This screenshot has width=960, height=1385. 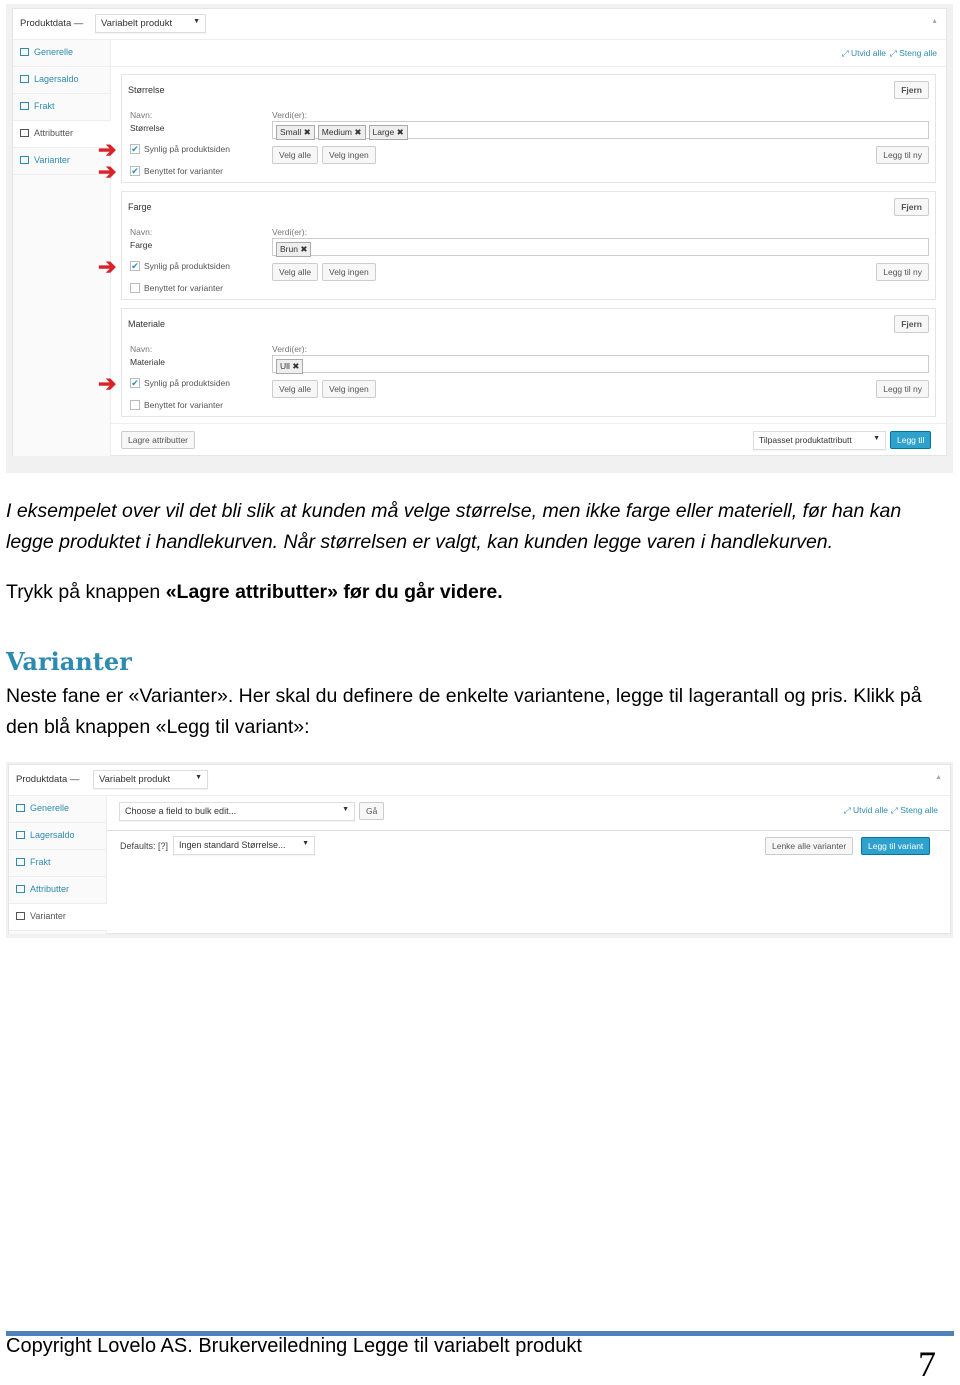 What do you see at coordinates (187, 266) in the screenshot?
I see `checkbox-label: Synlig på produktsiden` at bounding box center [187, 266].